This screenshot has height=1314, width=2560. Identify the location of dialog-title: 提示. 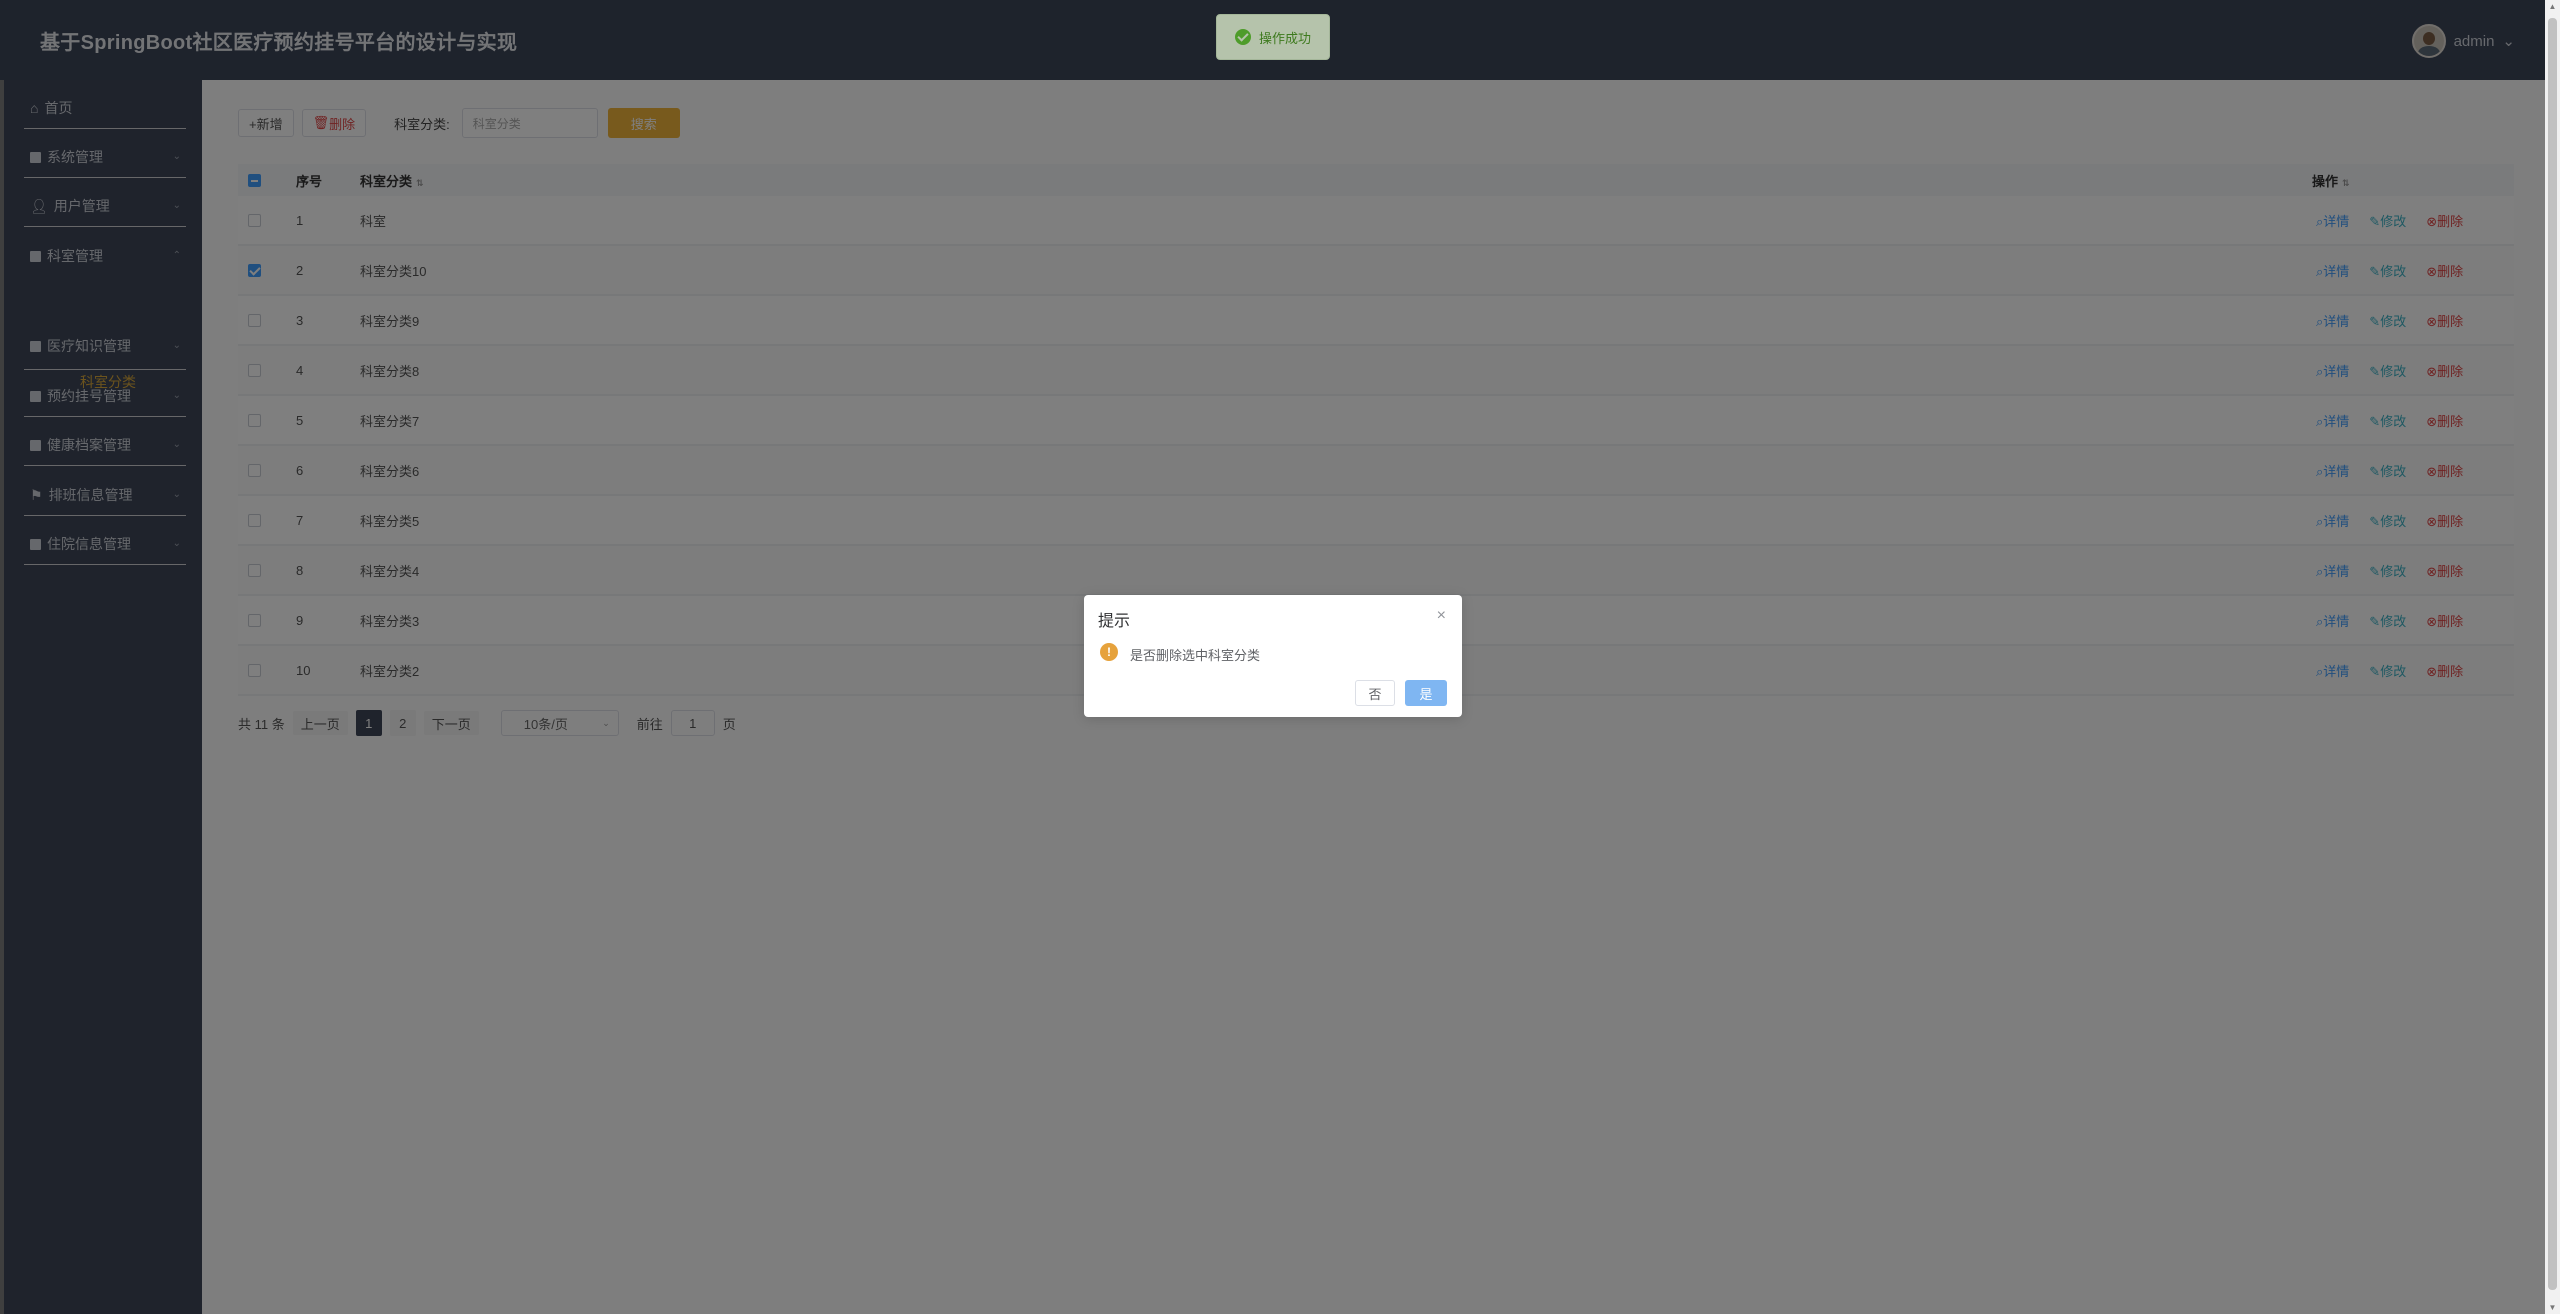
(1114, 621).